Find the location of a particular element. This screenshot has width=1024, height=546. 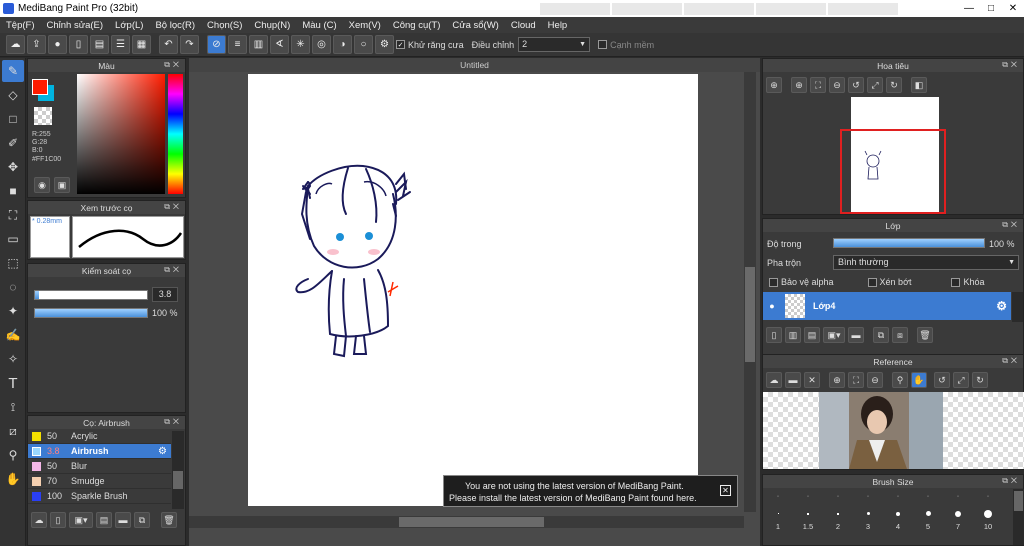

adjust-select: 2 ▼ is located at coordinates (554, 44).